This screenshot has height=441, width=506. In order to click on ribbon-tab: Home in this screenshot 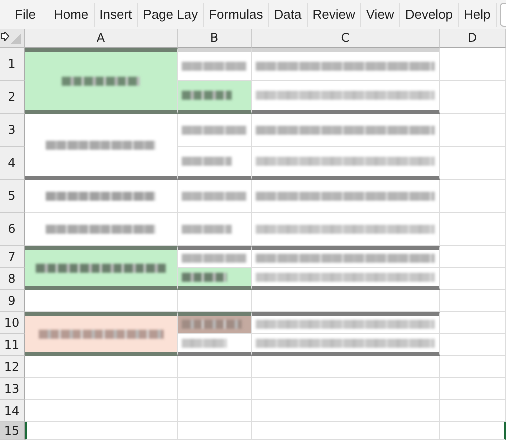, I will do `click(71, 14)`.